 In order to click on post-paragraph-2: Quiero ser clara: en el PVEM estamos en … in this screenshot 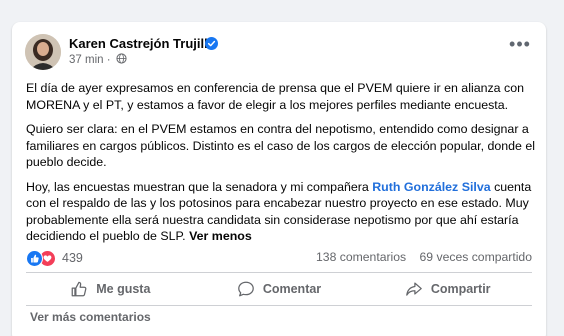, I will do `click(280, 145)`.